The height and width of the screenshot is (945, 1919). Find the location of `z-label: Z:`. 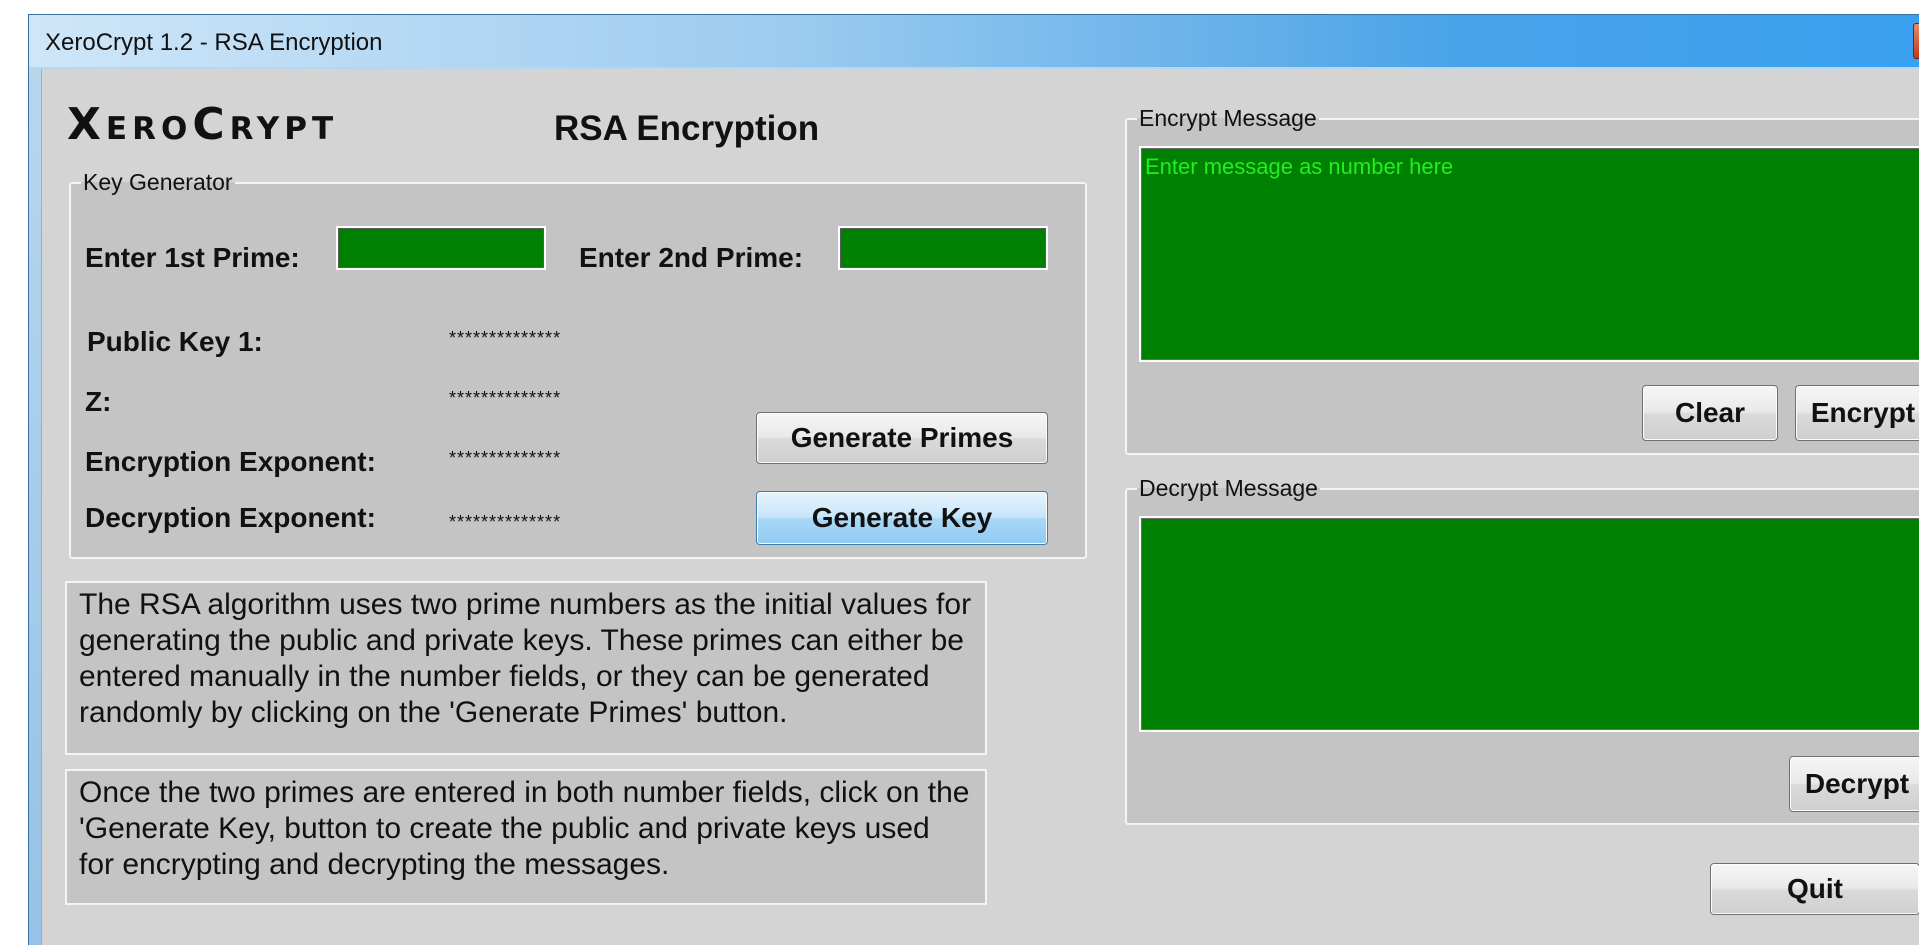

z-label: Z: is located at coordinates (98, 401).